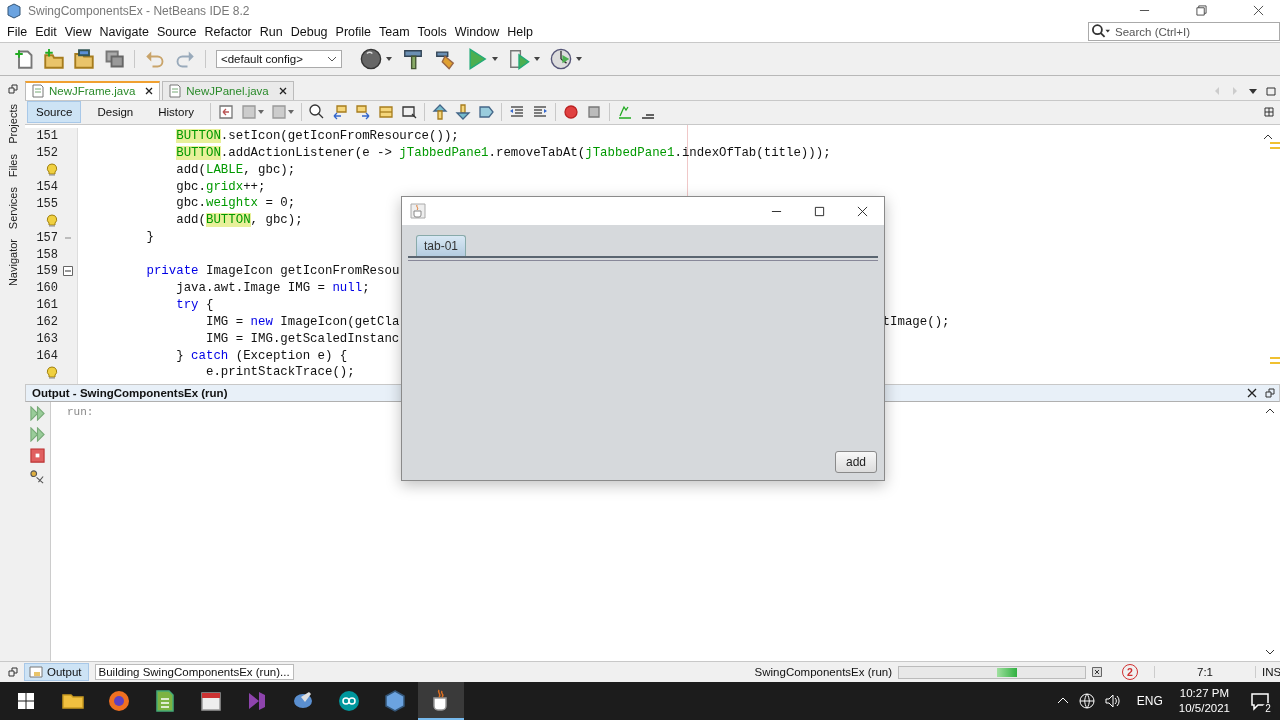 This screenshot has width=1280, height=720. I want to click on menu-item: Navigate, so click(124, 31).